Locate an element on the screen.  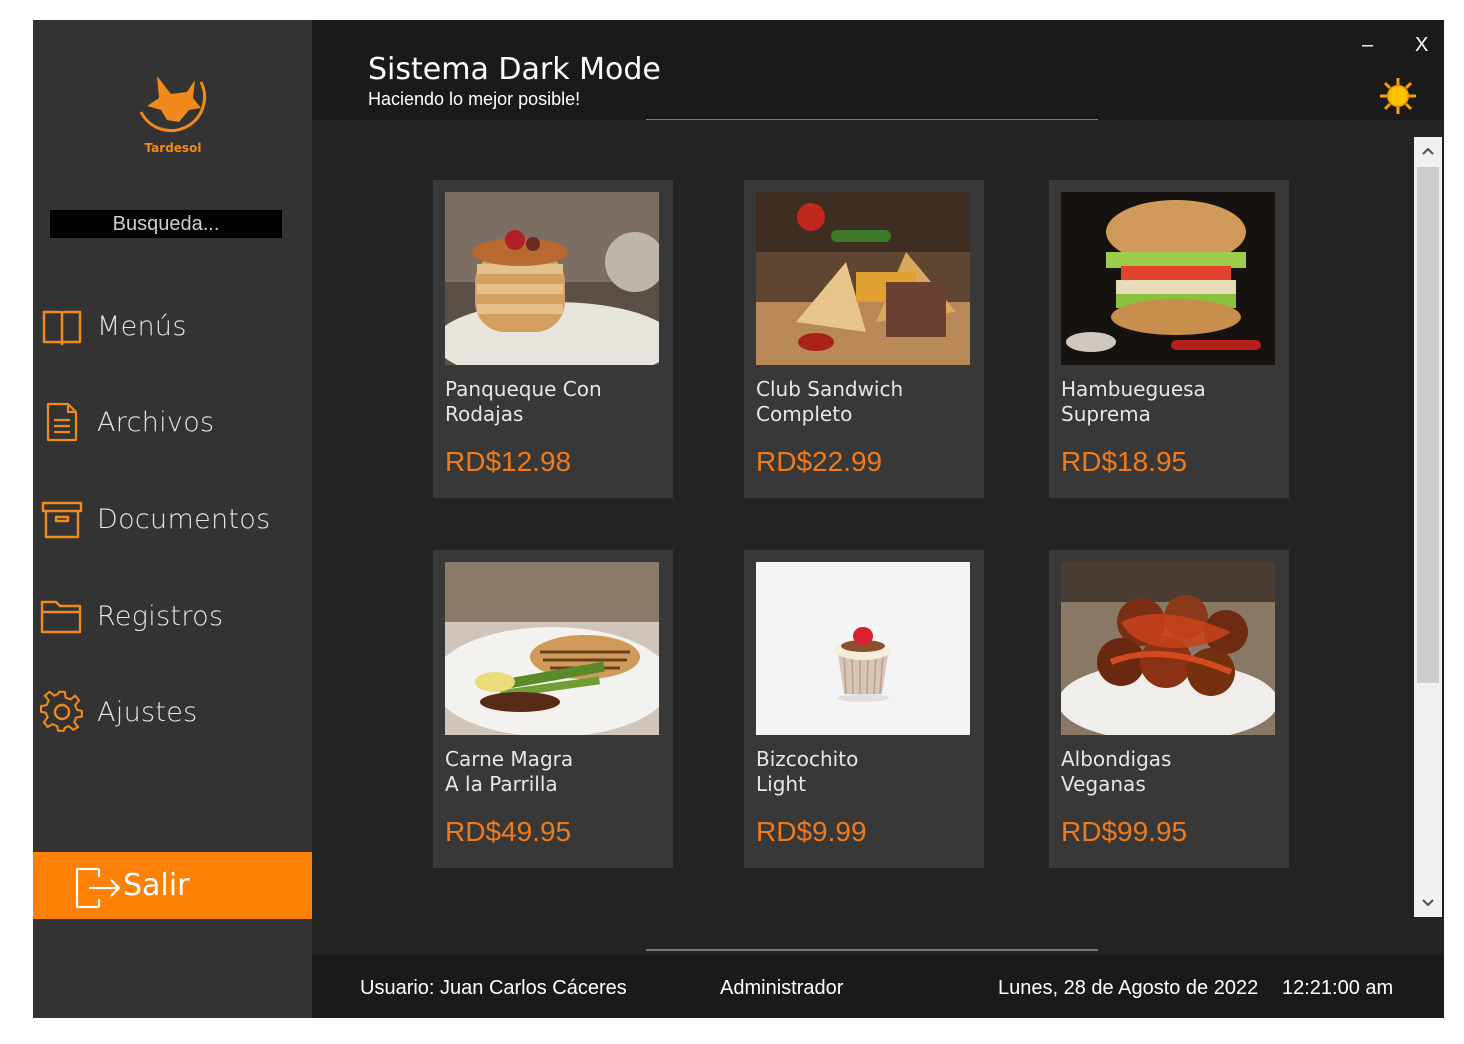
book-icon is located at coordinates (62, 326).